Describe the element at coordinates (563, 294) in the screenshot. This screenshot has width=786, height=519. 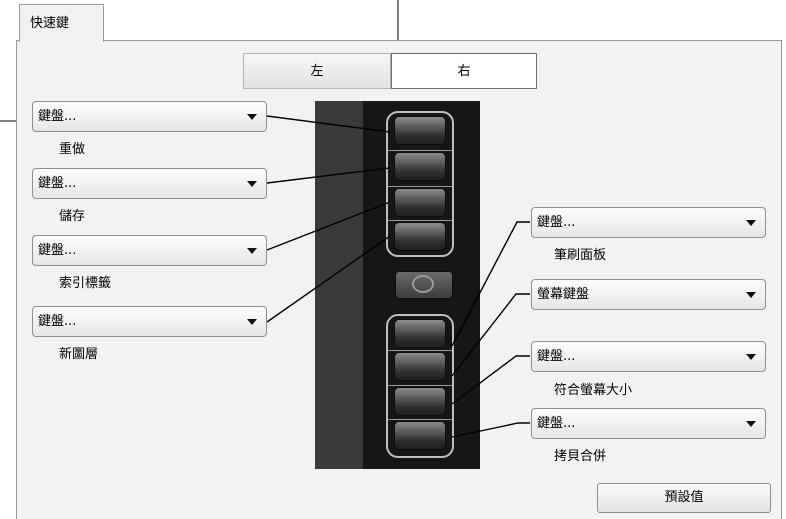
I see `right-key-2-value: 螢幕鍵盤` at that location.